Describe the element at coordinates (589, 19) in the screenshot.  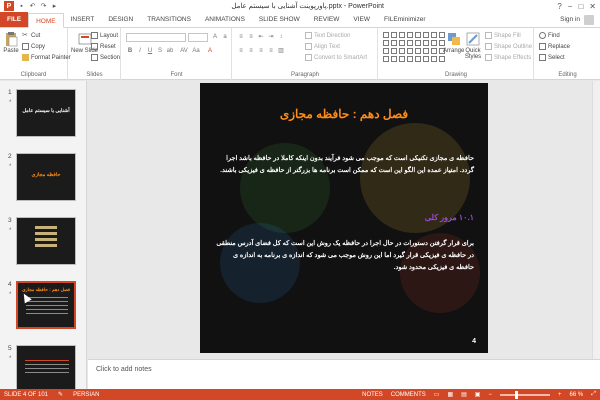
I see `avatar` at that location.